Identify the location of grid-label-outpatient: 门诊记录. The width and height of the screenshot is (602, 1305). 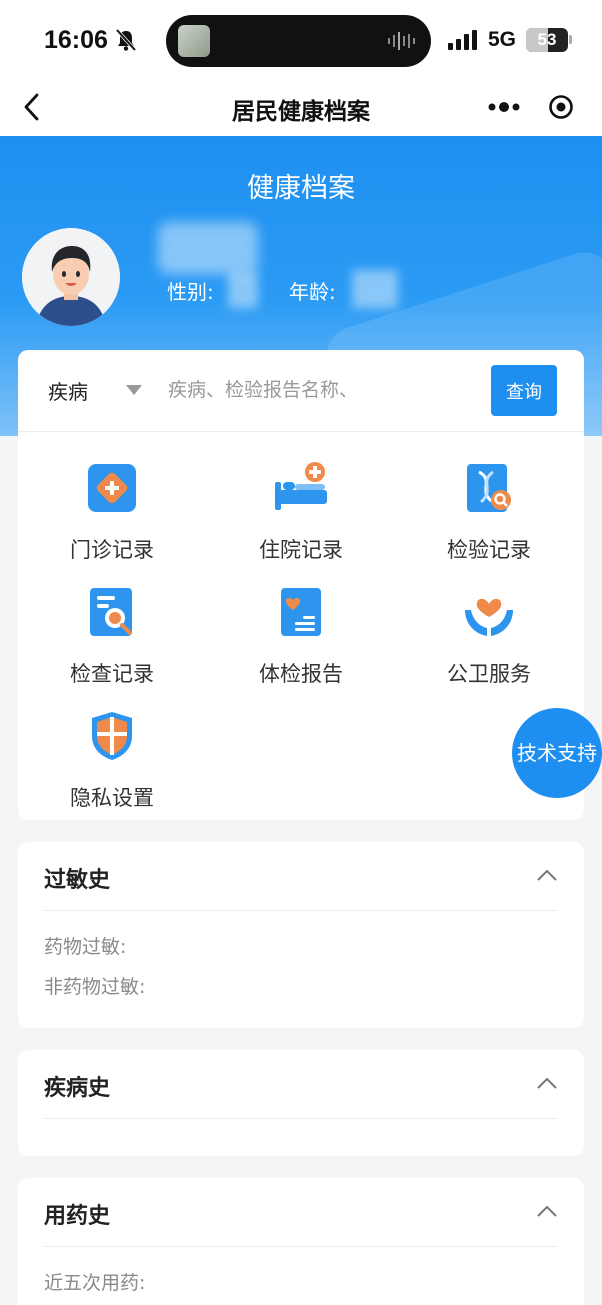
(112, 550).